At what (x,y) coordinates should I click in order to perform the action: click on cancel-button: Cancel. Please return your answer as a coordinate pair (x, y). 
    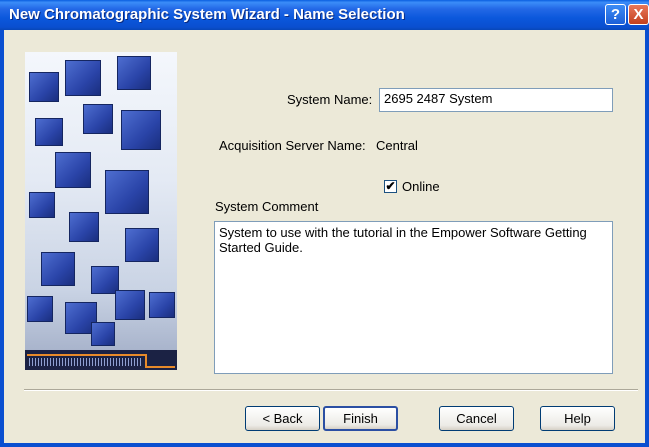
    Looking at the image, I should click on (476, 418).